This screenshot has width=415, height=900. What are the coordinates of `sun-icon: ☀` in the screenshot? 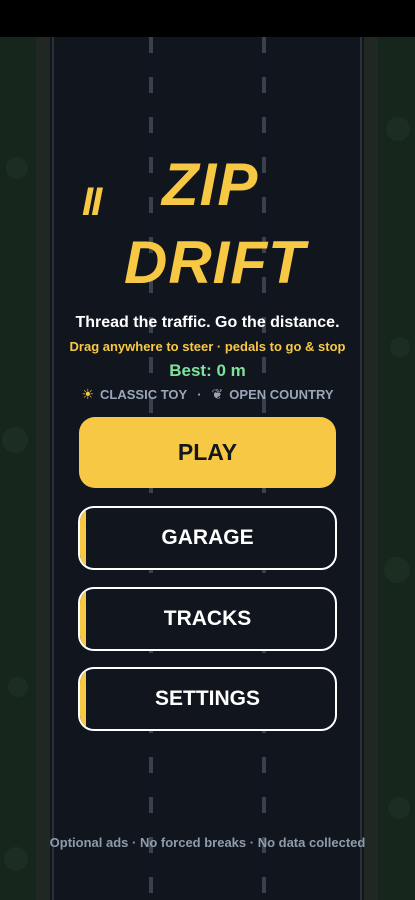 It's located at (88, 394).